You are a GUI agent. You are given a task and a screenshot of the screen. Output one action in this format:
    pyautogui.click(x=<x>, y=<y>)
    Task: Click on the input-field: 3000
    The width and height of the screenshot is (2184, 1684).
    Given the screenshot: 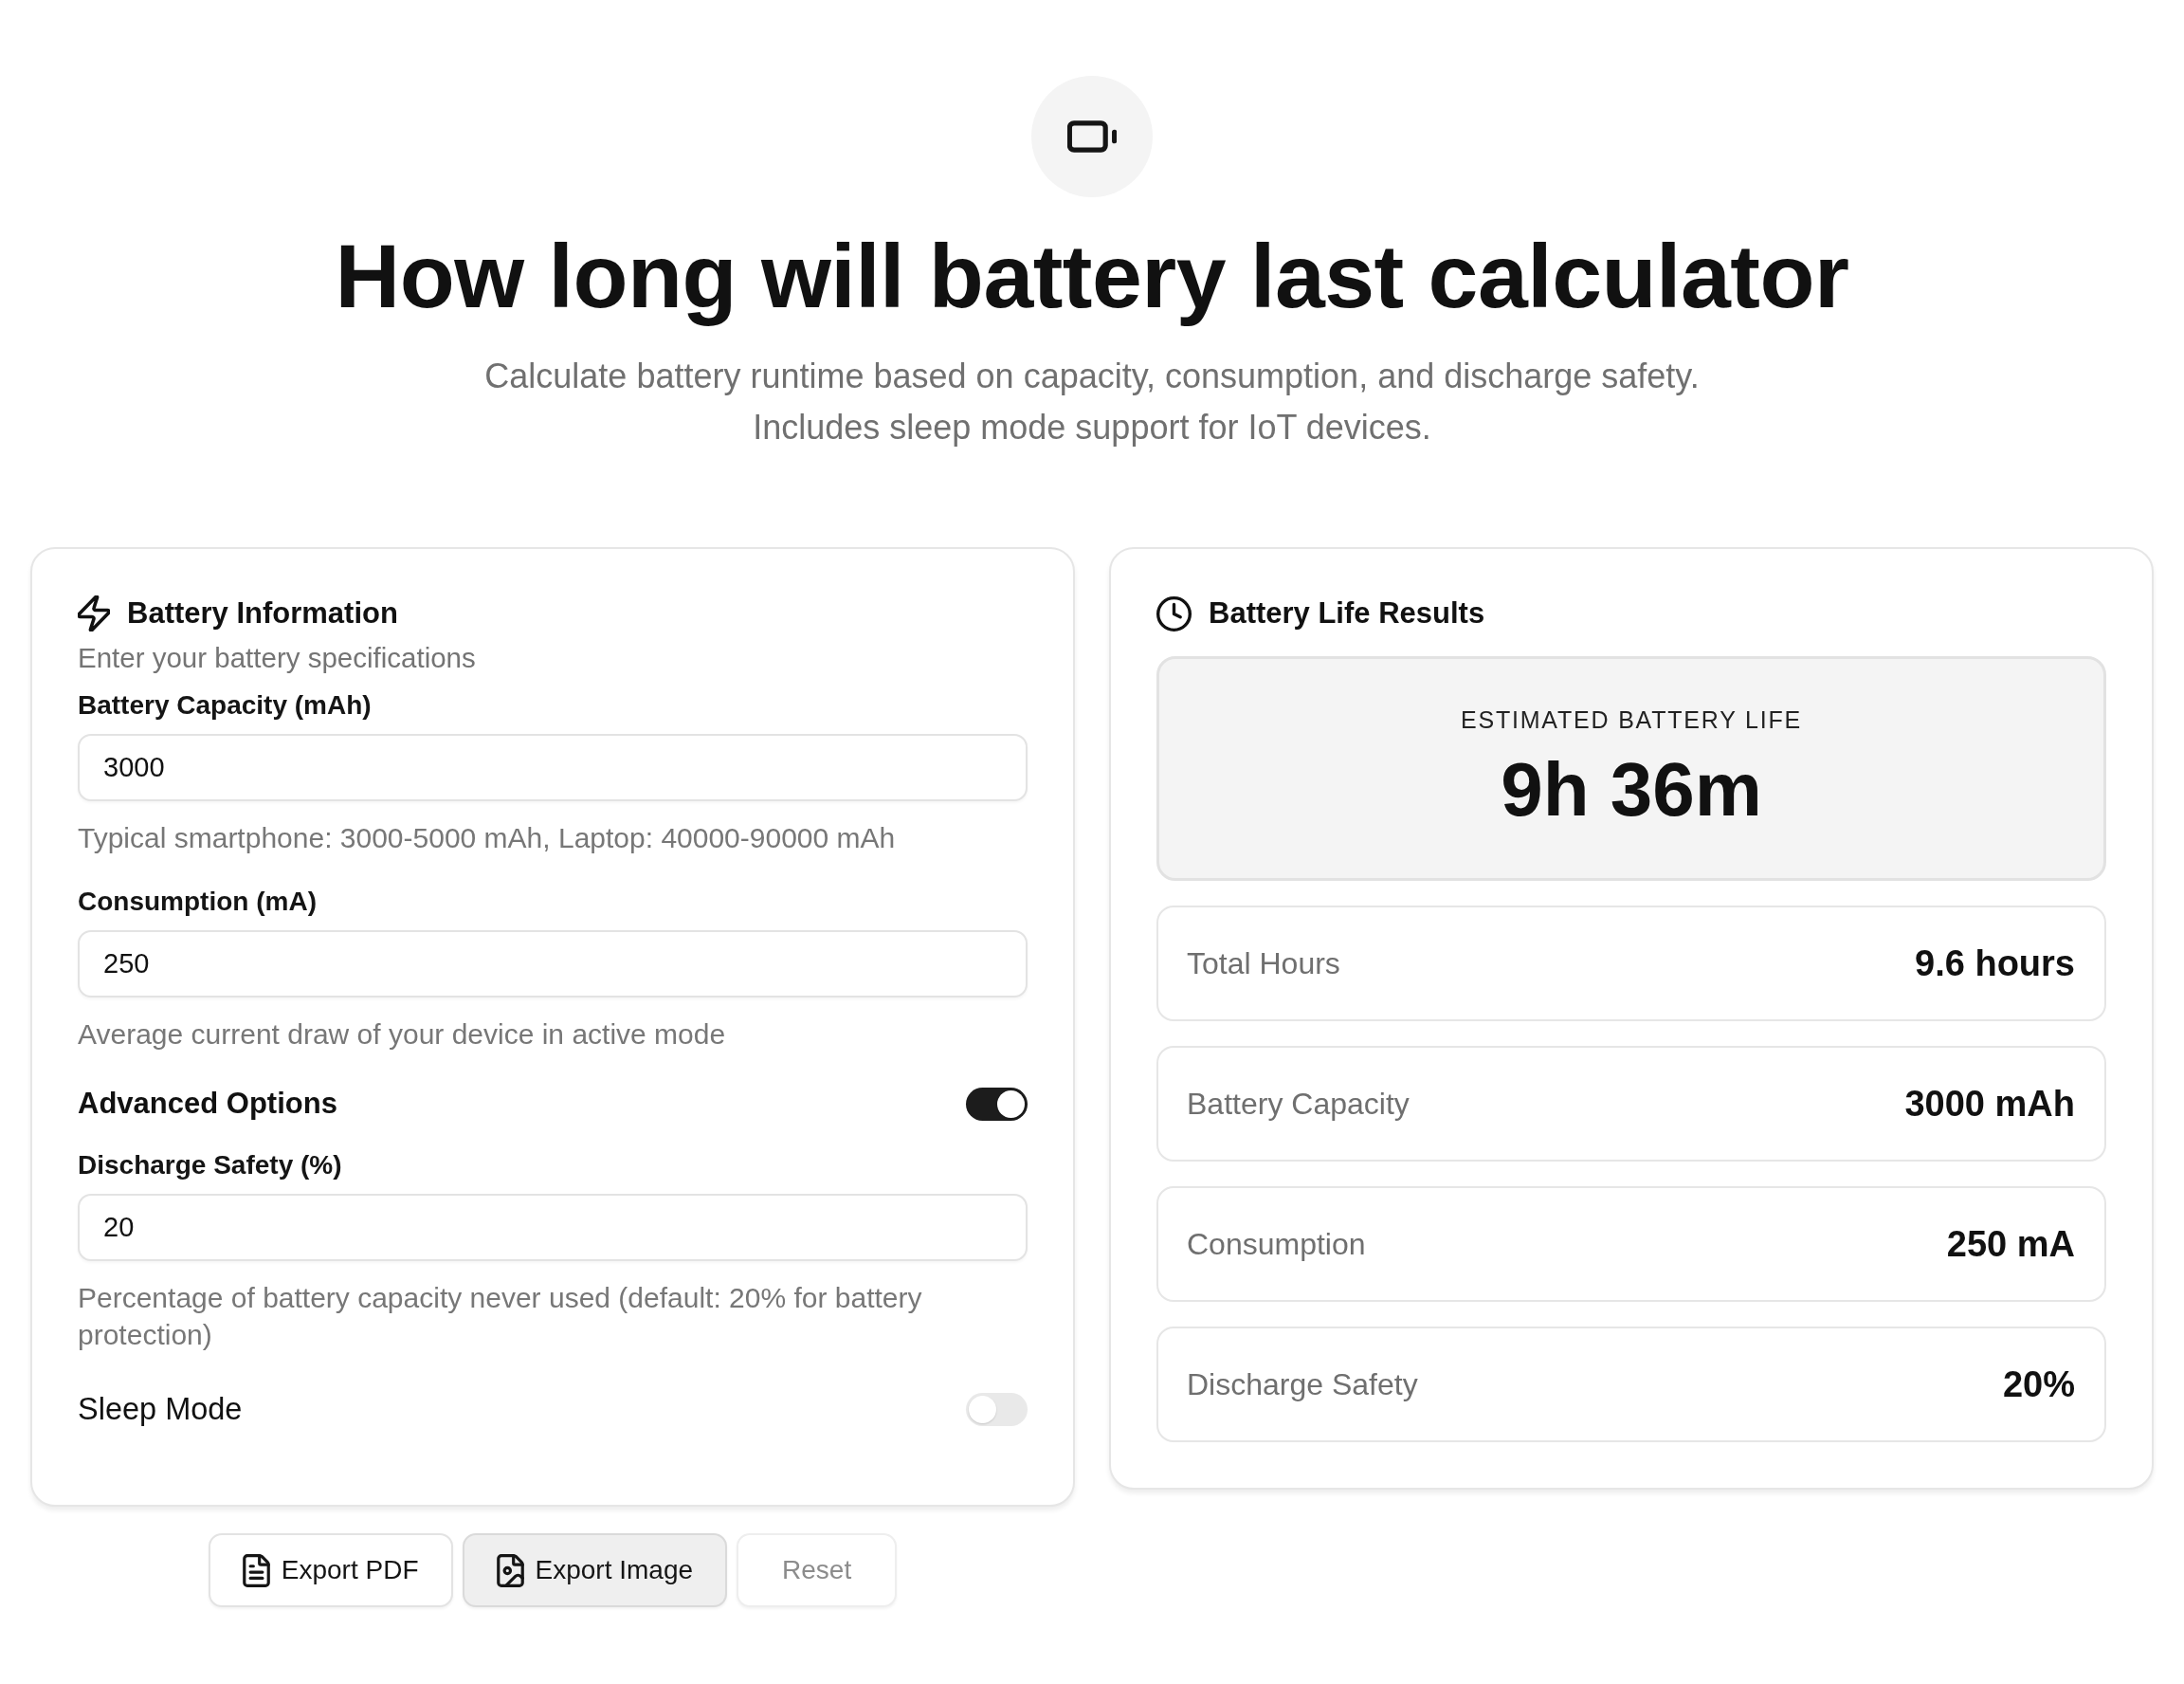 What is the action you would take?
    pyautogui.click(x=553, y=767)
    